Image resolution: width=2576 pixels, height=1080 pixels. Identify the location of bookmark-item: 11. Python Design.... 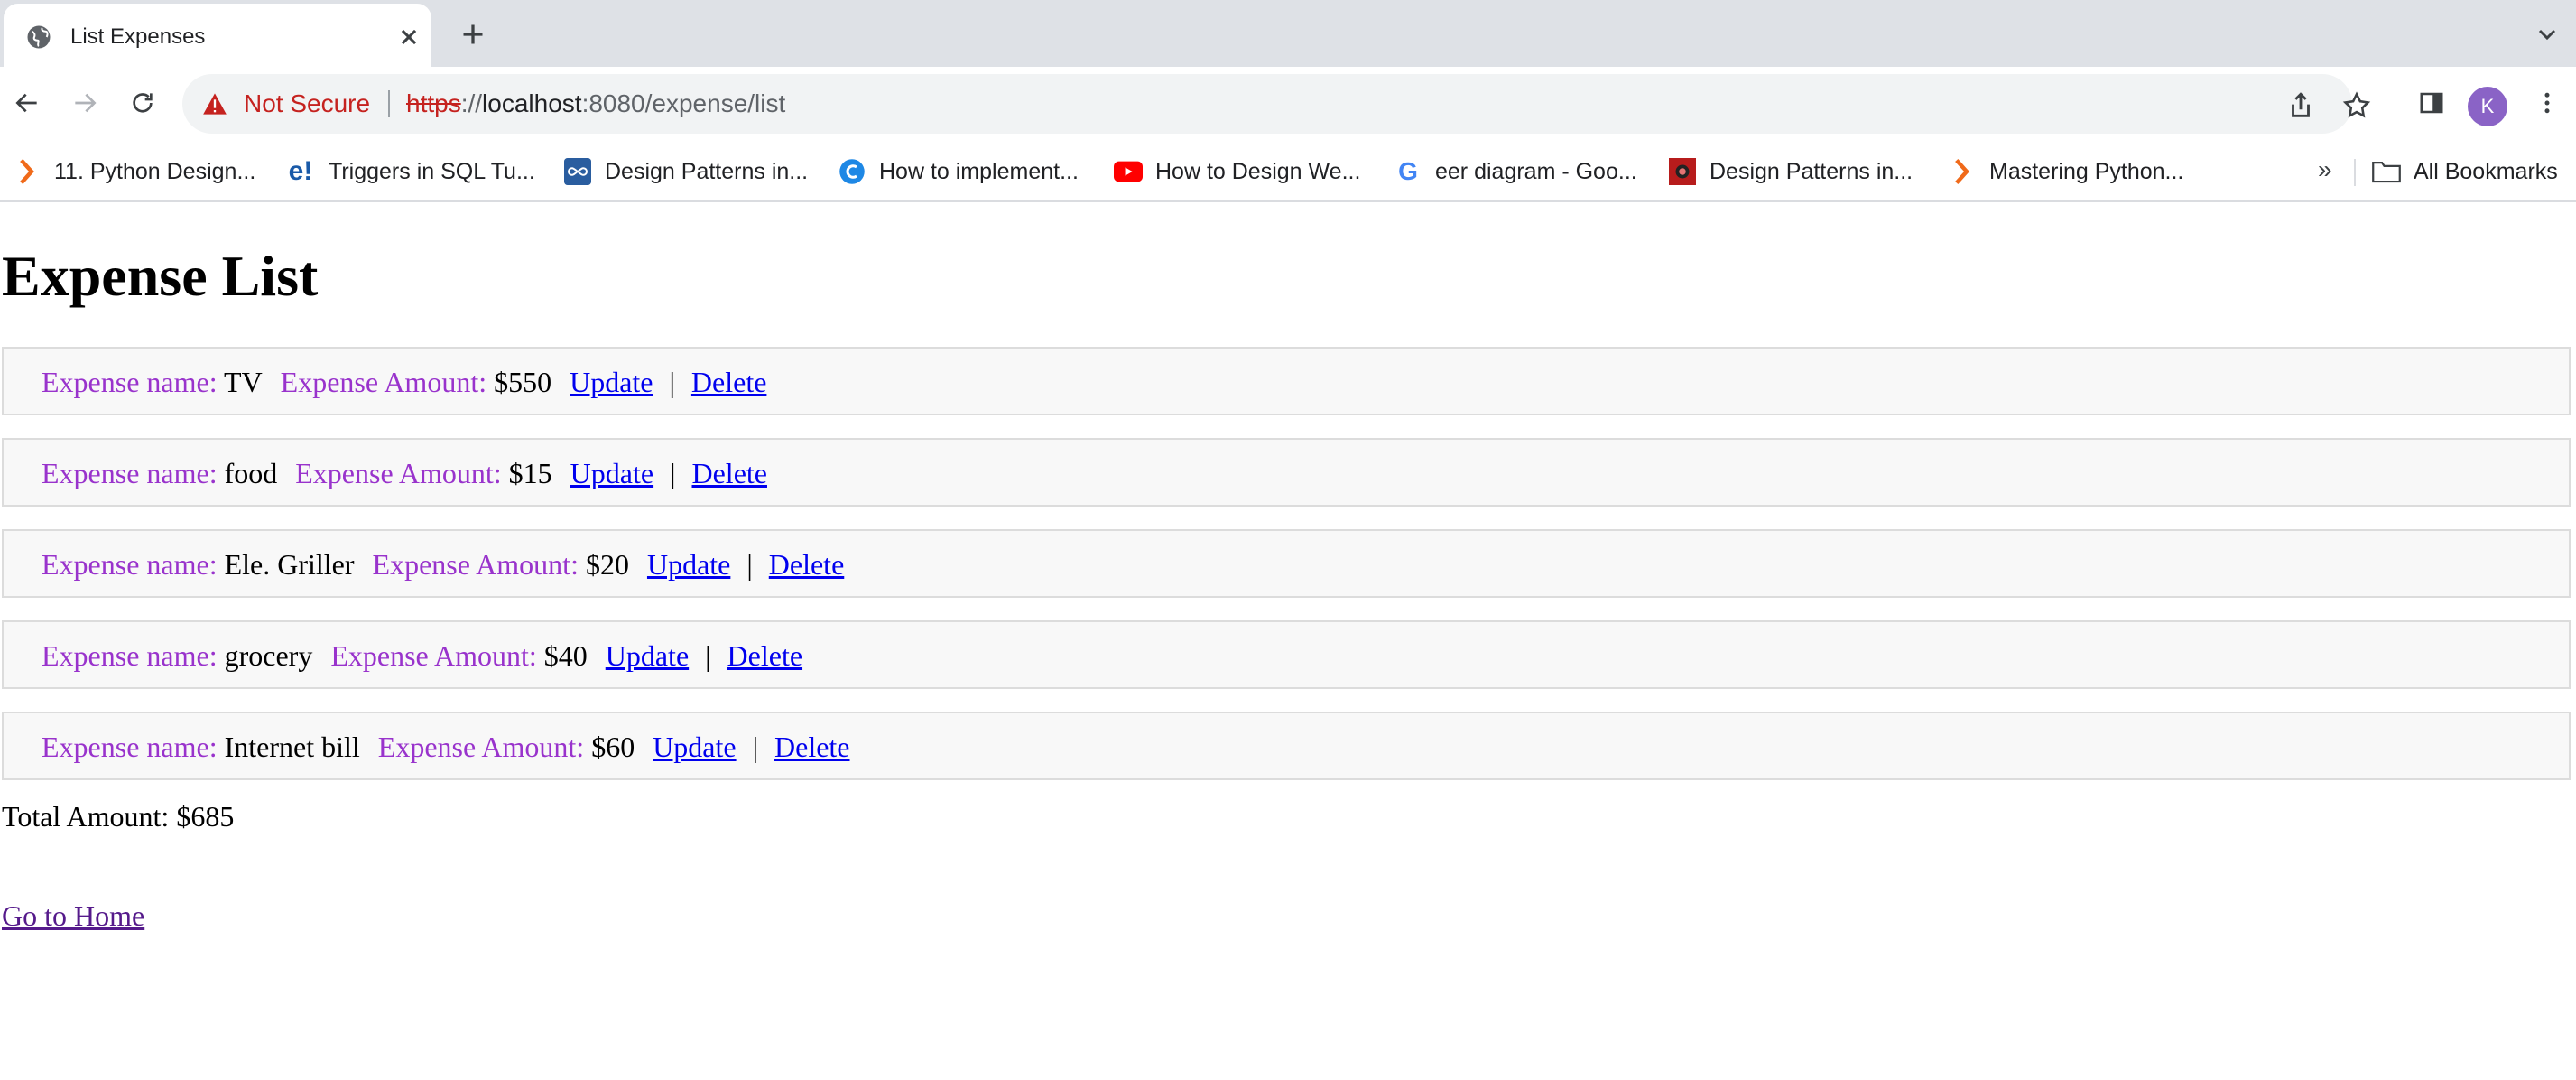
(134, 171).